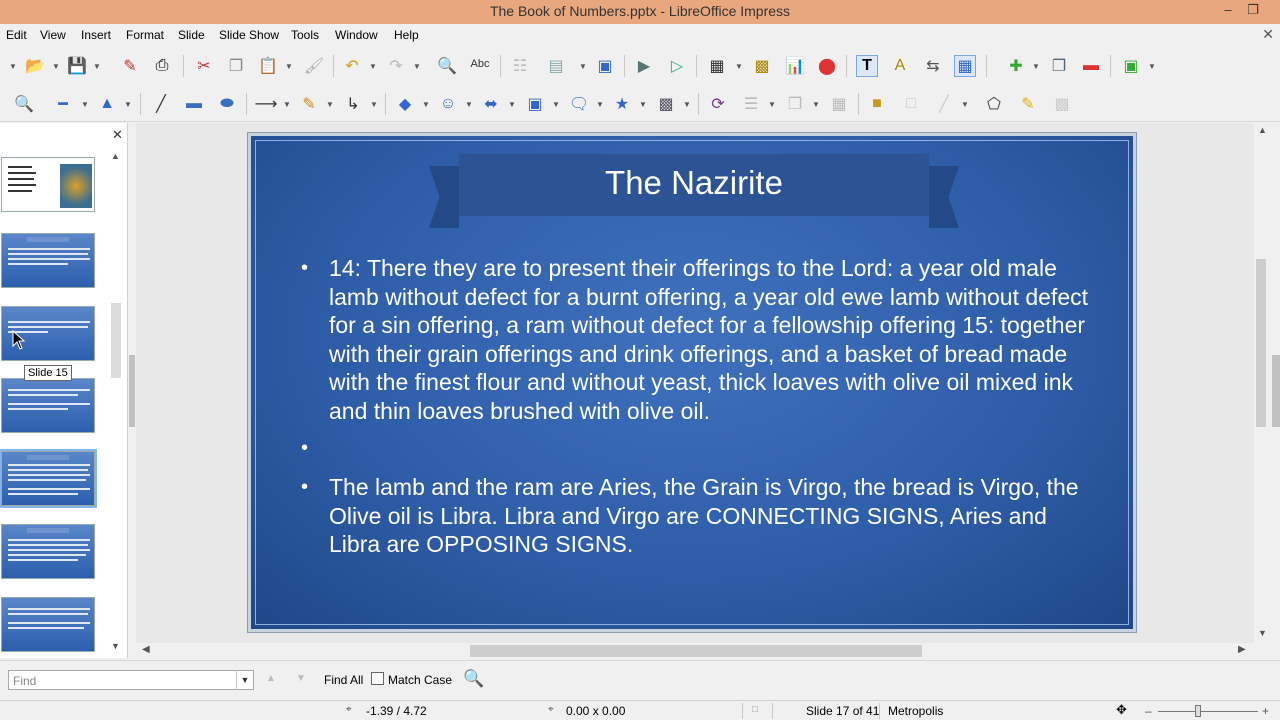 The height and width of the screenshot is (720, 1280). Describe the element at coordinates (1198, 711) in the screenshot. I see `zoom-slider-handle` at that location.